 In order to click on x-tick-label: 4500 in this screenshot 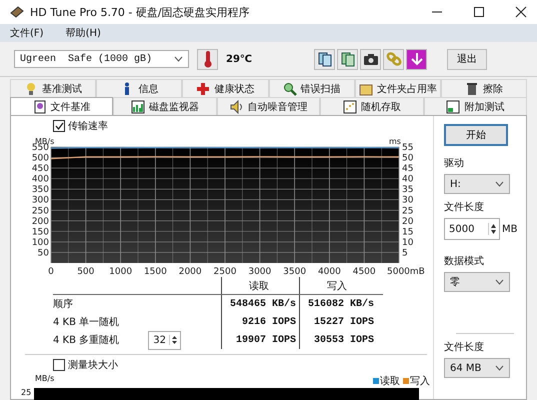, I will do `click(364, 272)`.